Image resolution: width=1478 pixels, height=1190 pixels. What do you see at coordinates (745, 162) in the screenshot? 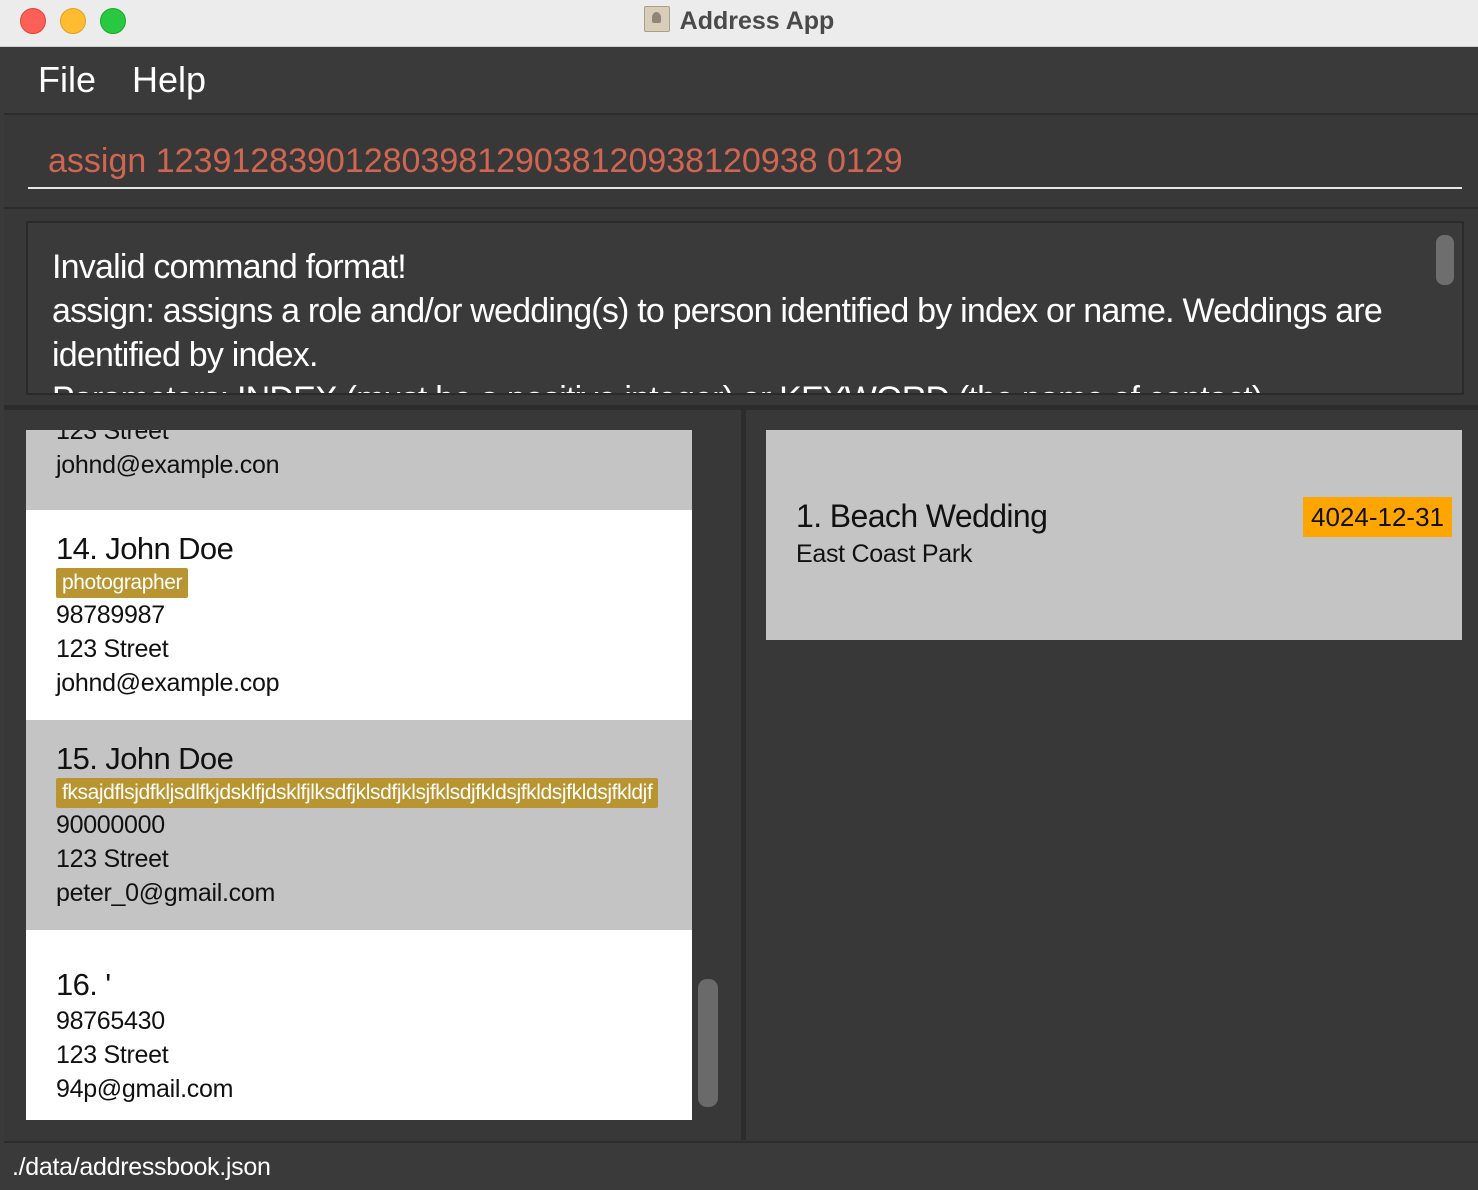
I see `command-input` at bounding box center [745, 162].